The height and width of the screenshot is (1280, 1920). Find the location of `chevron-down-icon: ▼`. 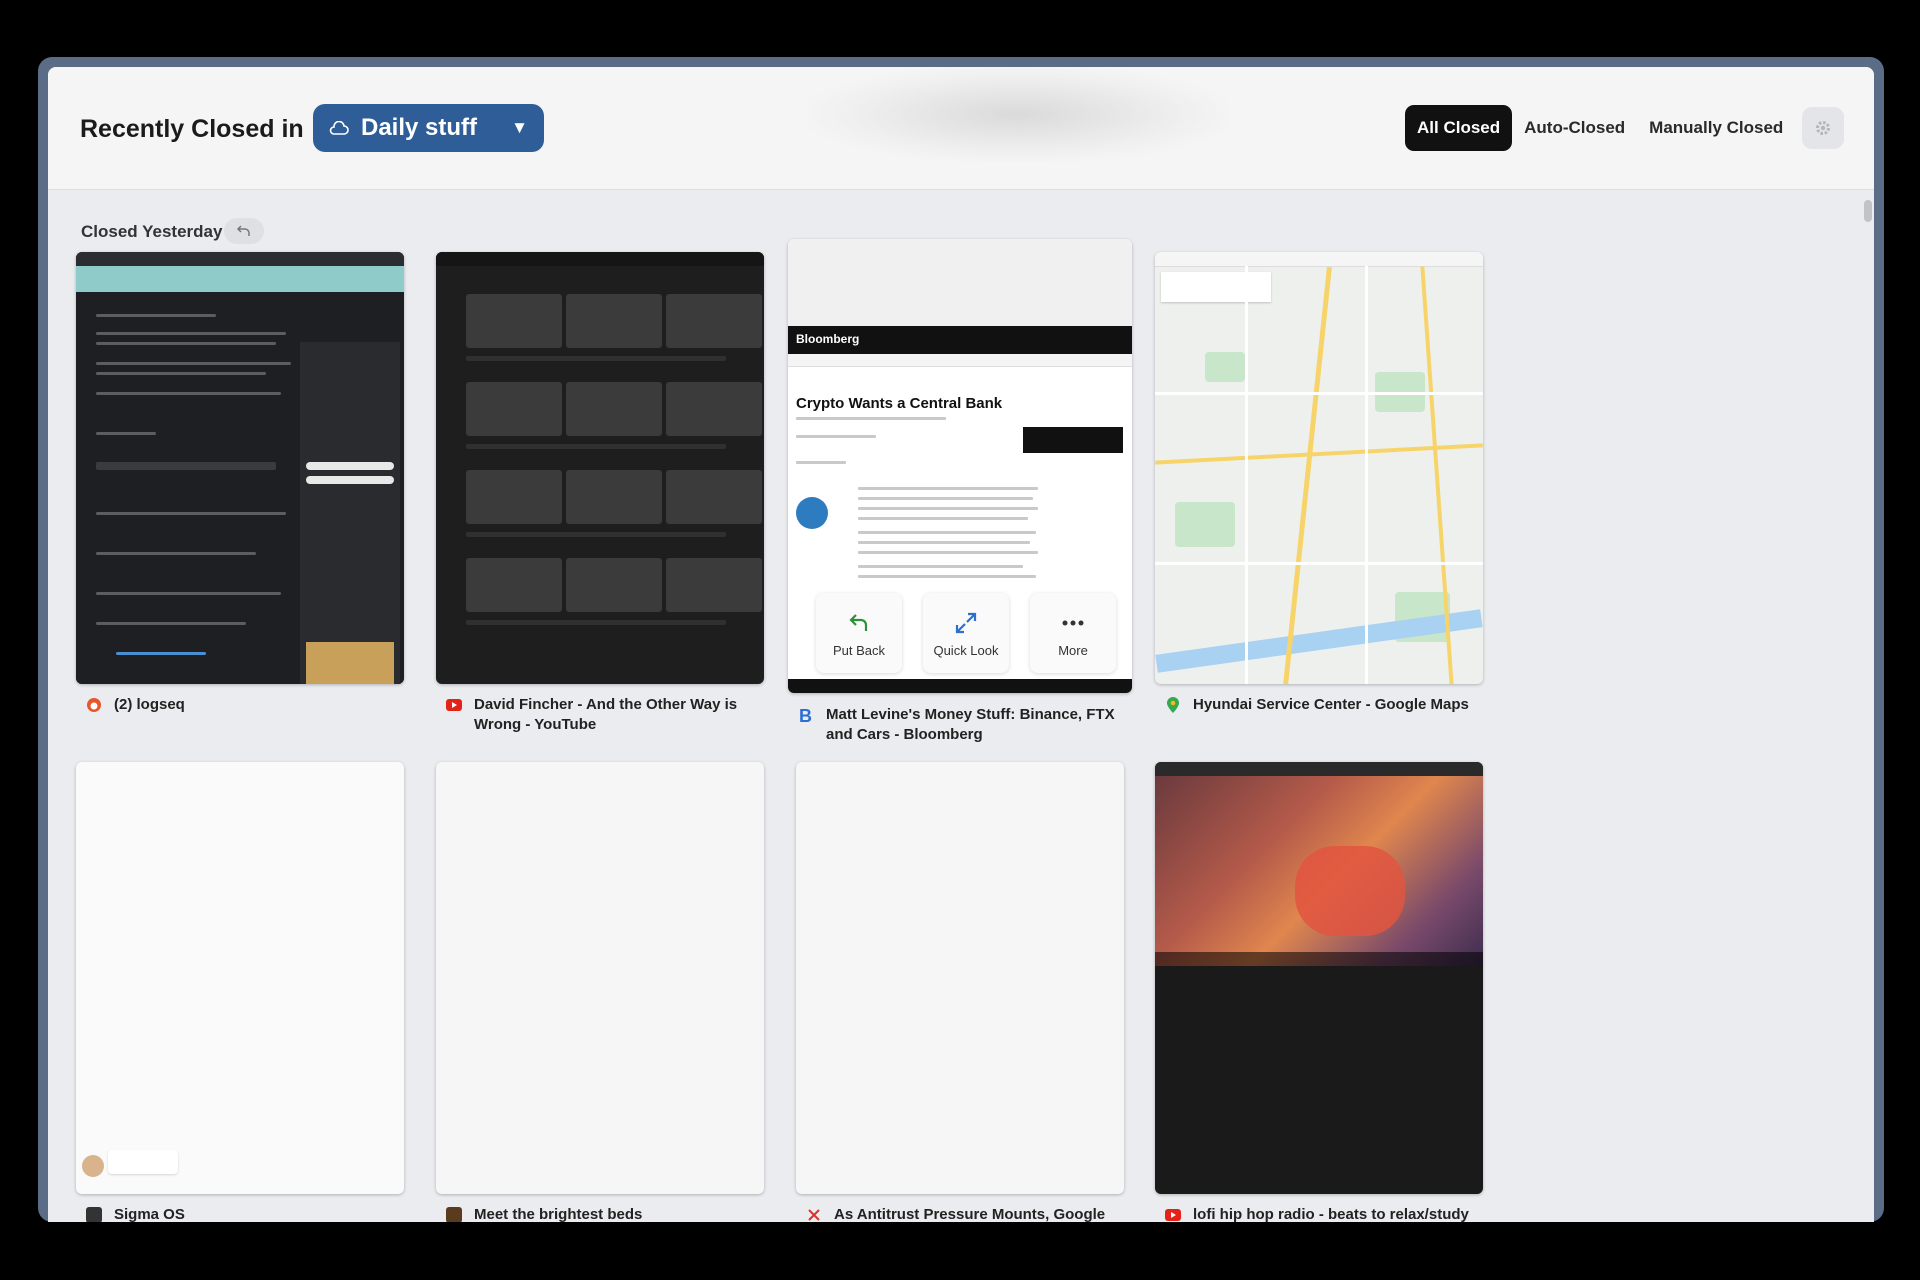

chevron-down-icon: ▼ is located at coordinates (519, 127).